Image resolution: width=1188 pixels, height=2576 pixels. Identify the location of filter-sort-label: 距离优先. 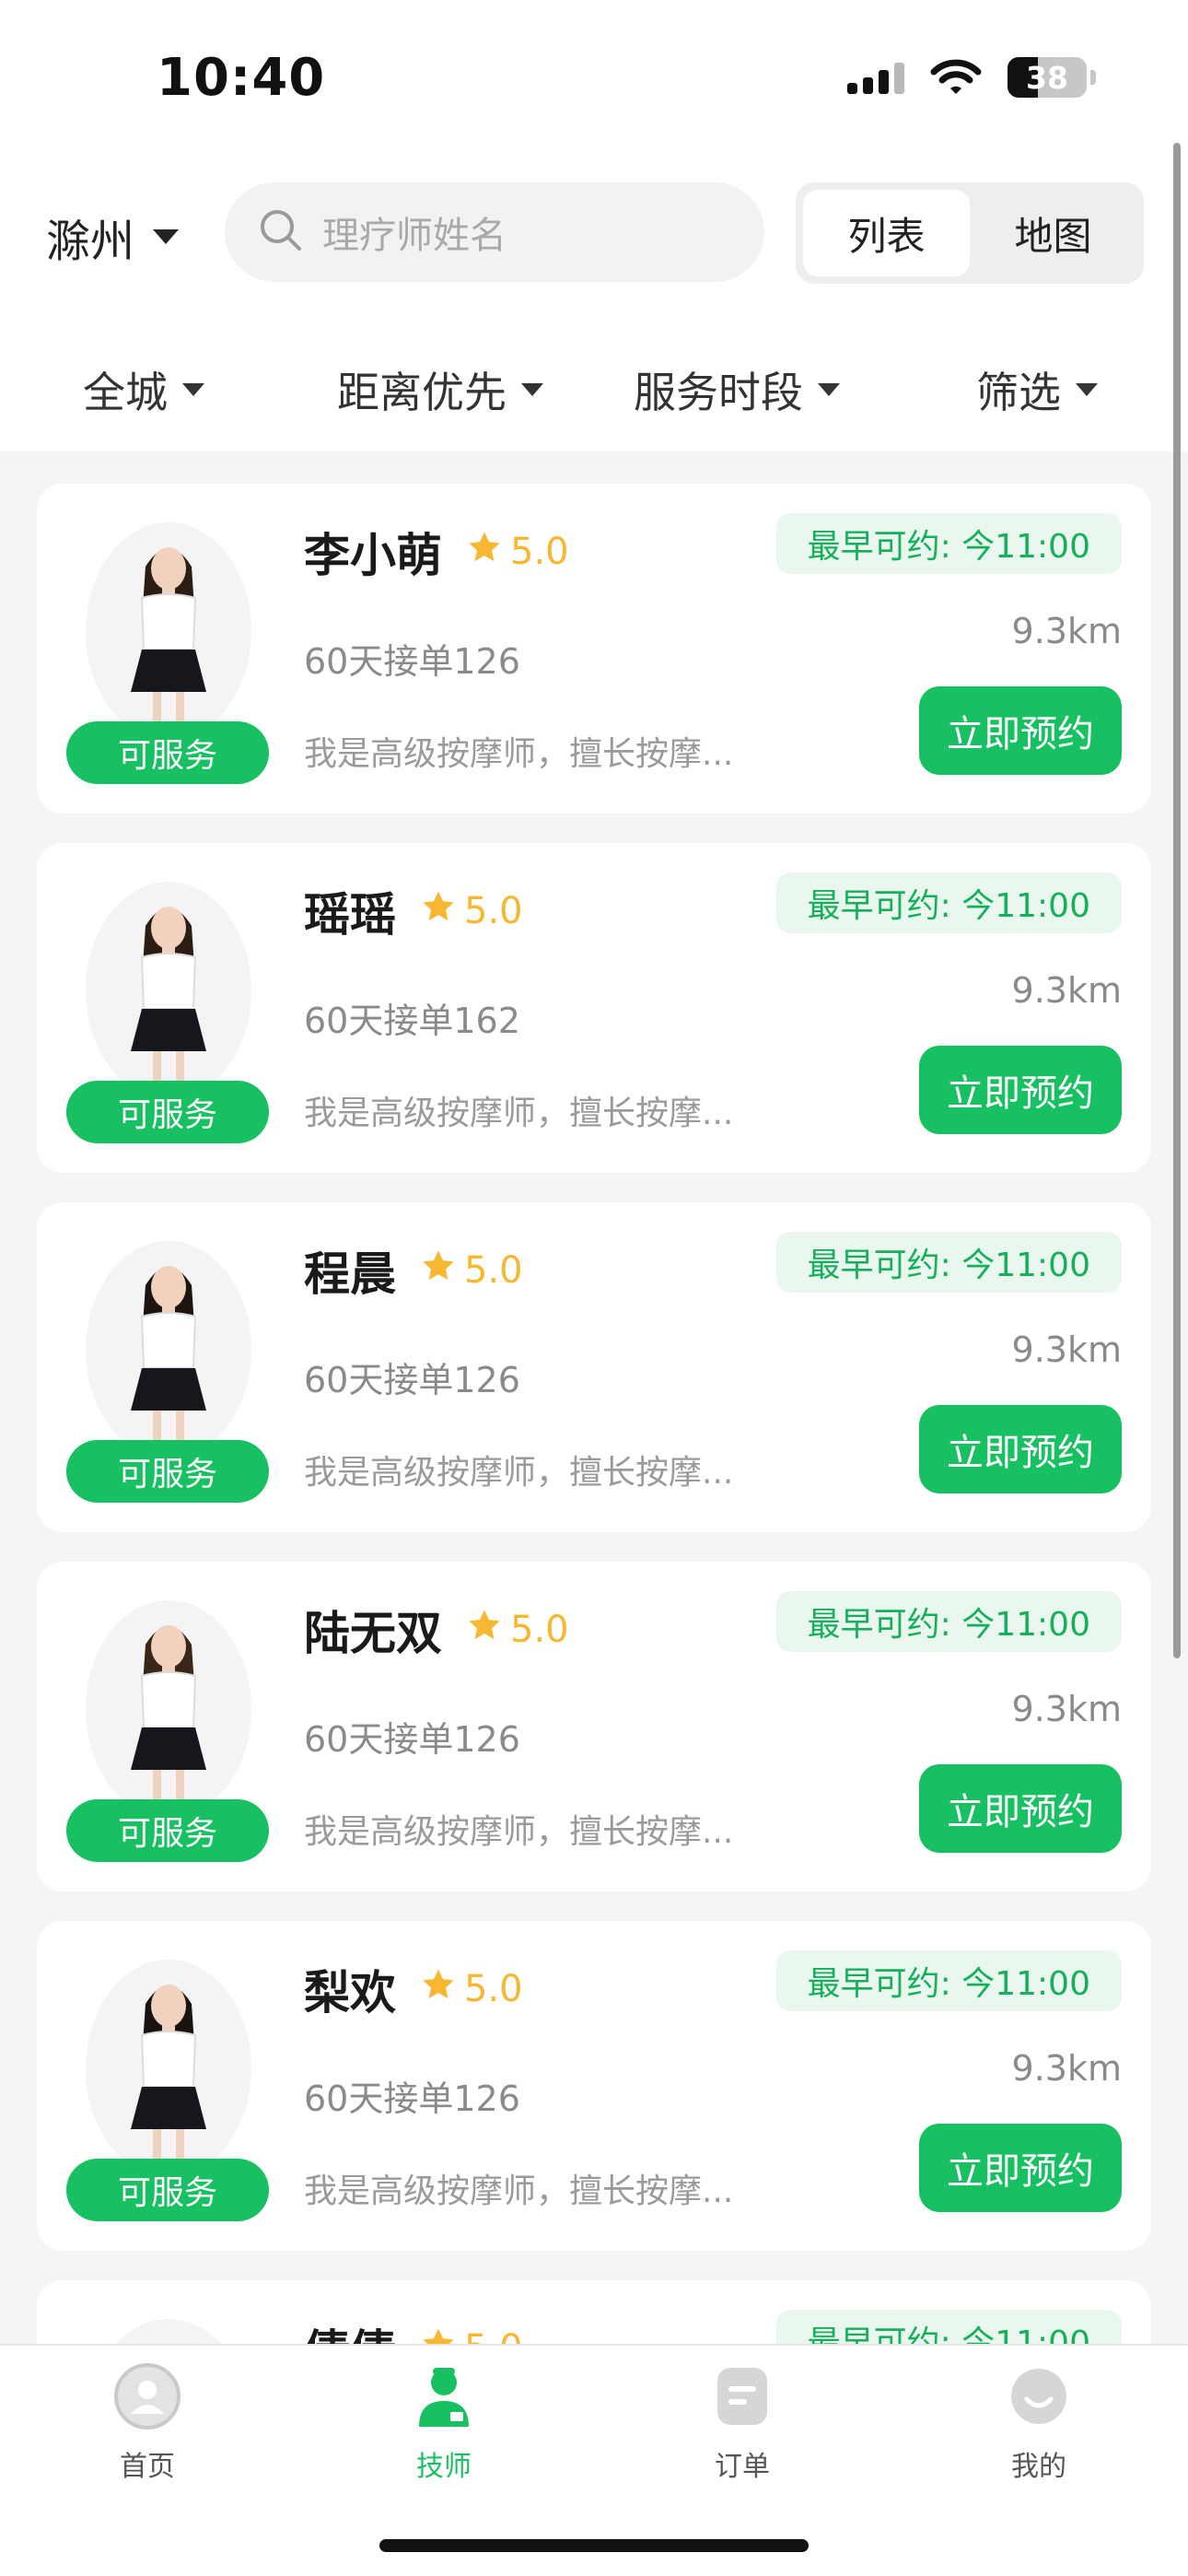
(422, 392).